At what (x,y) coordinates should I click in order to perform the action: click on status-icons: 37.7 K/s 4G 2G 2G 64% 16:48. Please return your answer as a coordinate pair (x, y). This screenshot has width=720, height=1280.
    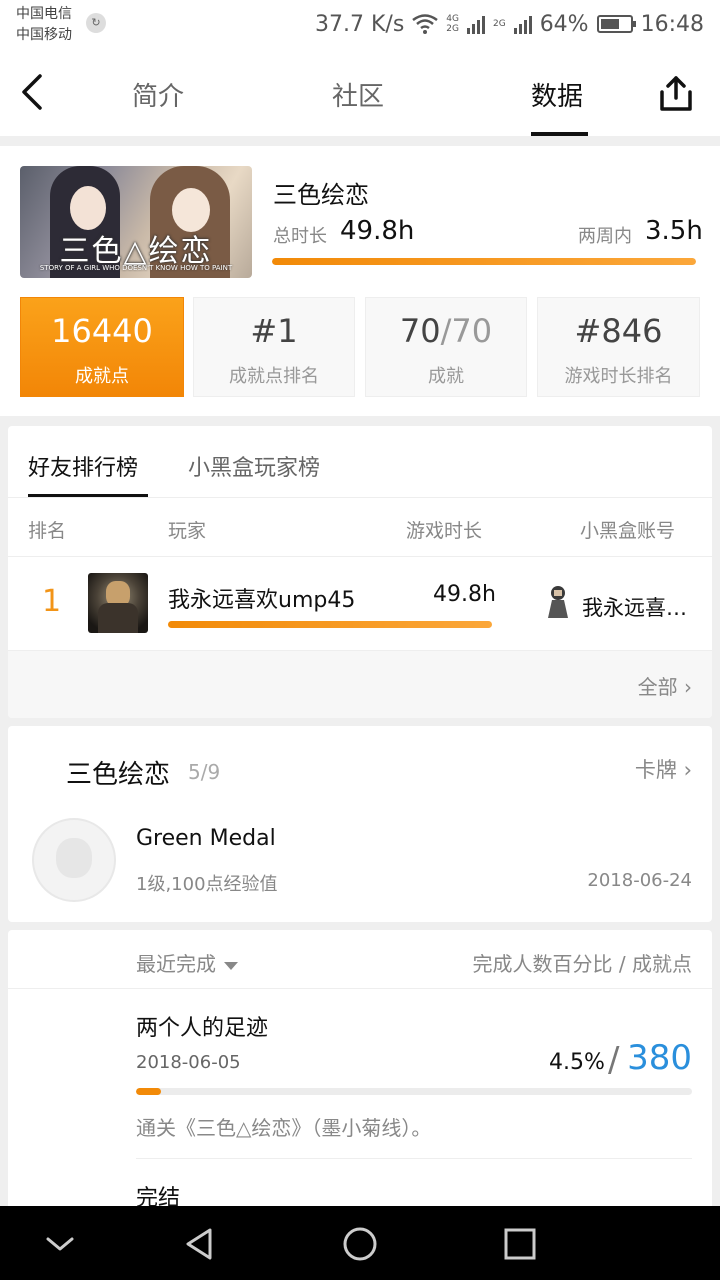
    Looking at the image, I should click on (509, 24).